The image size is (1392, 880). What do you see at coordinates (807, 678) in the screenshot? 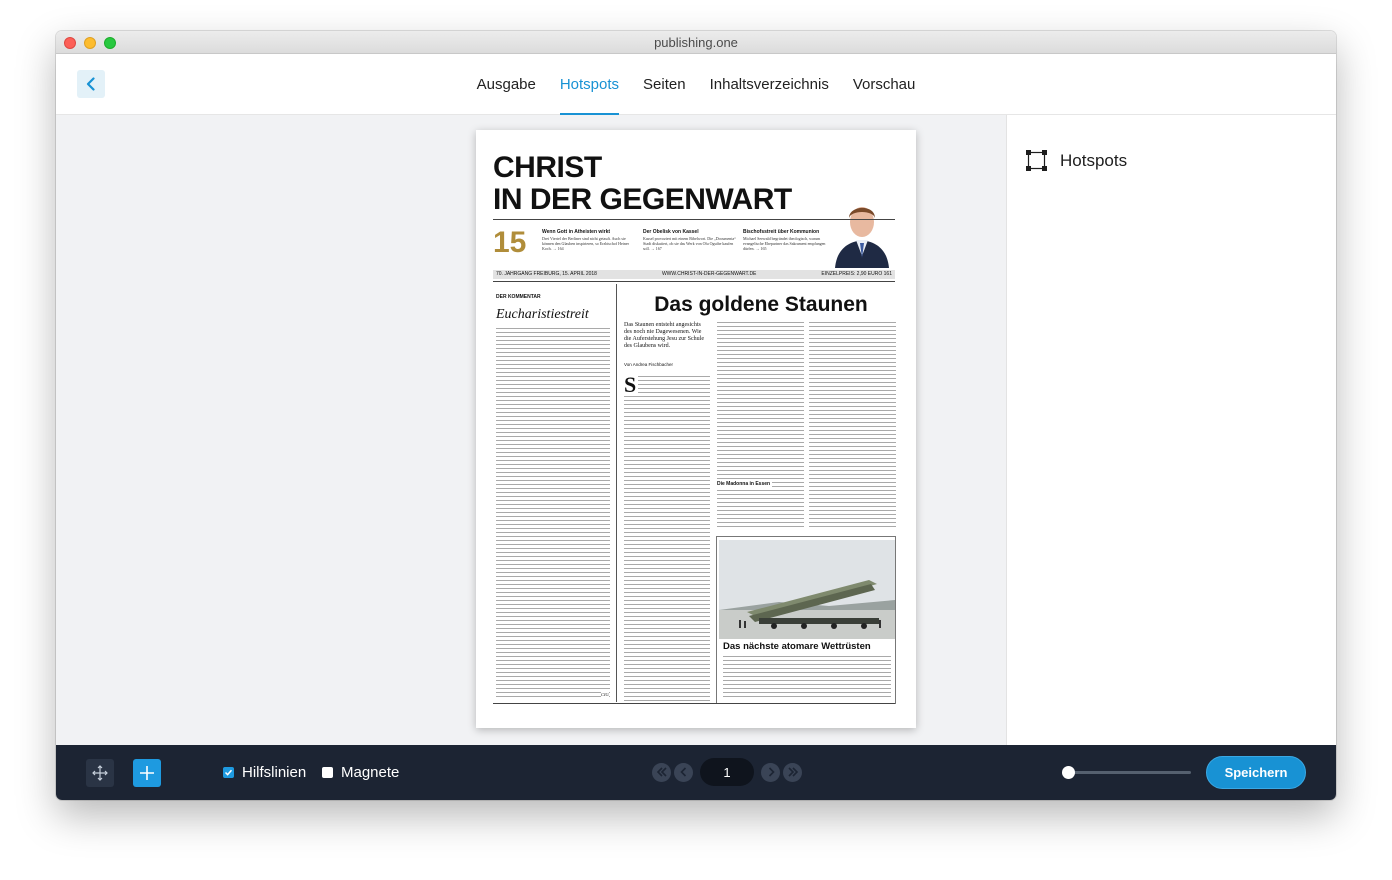
I see `photo-caption-text` at bounding box center [807, 678].